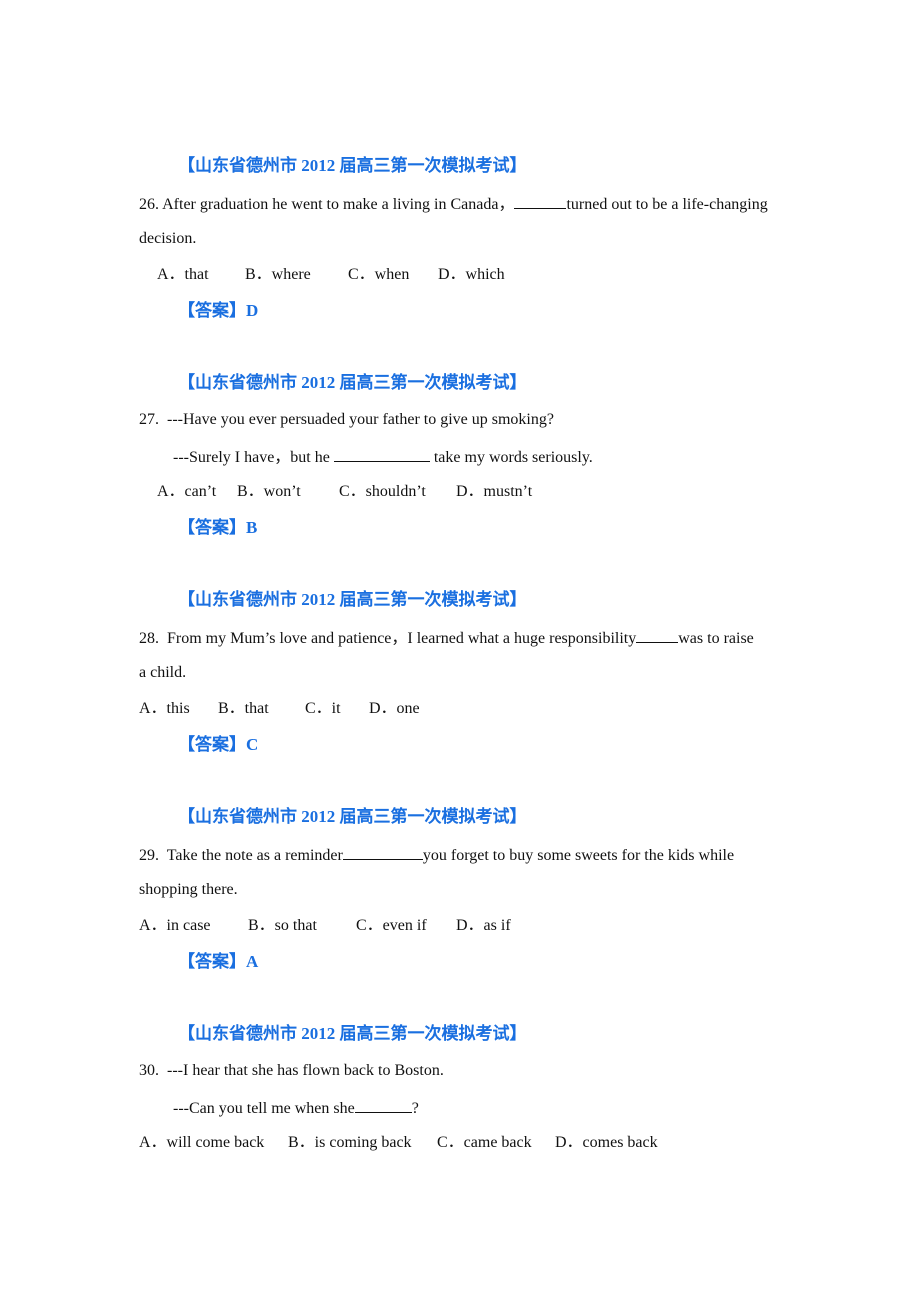 Image resolution: width=920 pixels, height=1302 pixels. I want to click on option-b: B．that, so click(243, 708).